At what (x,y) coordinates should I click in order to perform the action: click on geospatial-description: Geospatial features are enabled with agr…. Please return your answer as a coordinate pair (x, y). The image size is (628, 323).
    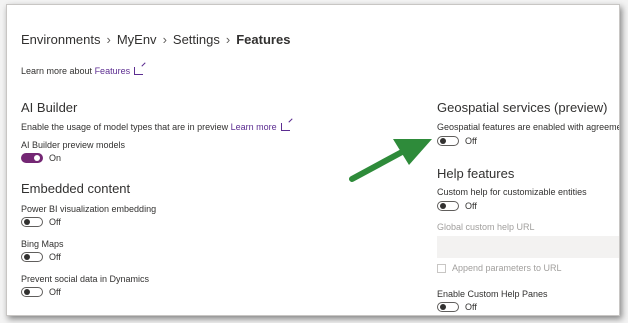
    Looking at the image, I should click on (528, 127).